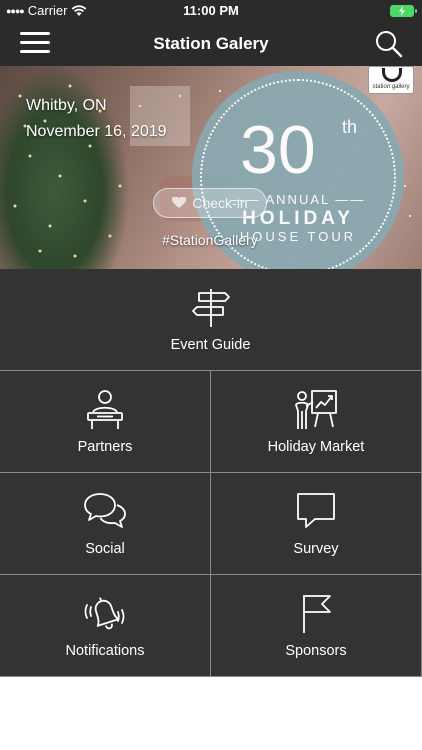 The image size is (422, 750). I want to click on status-time: 11:00 PM, so click(211, 10).